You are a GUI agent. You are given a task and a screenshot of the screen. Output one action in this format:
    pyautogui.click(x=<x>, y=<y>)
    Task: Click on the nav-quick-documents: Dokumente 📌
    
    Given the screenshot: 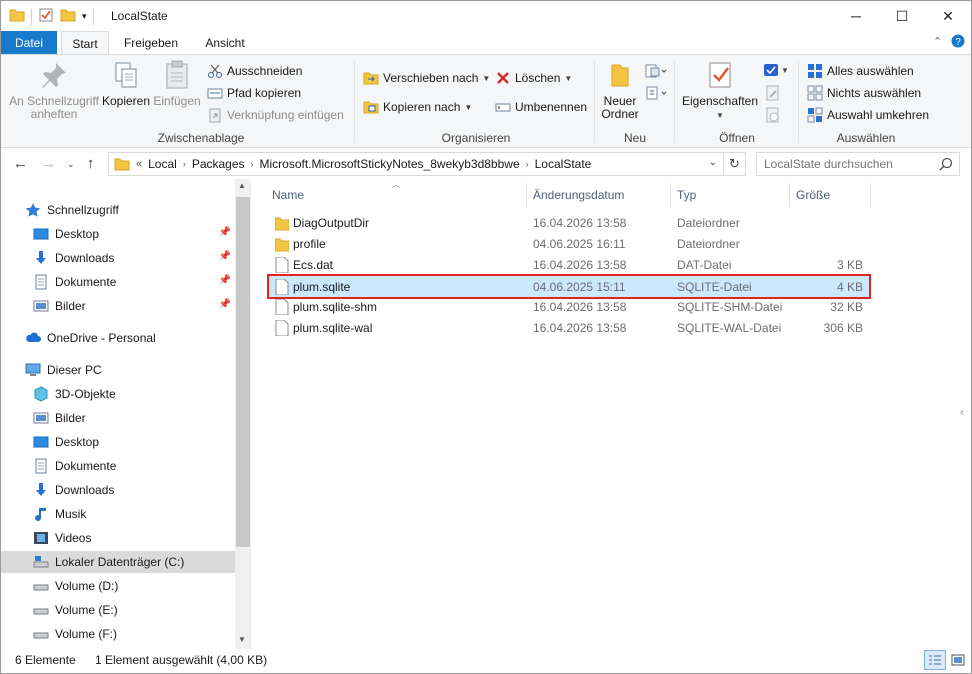 What is the action you would take?
    pyautogui.click(x=118, y=282)
    